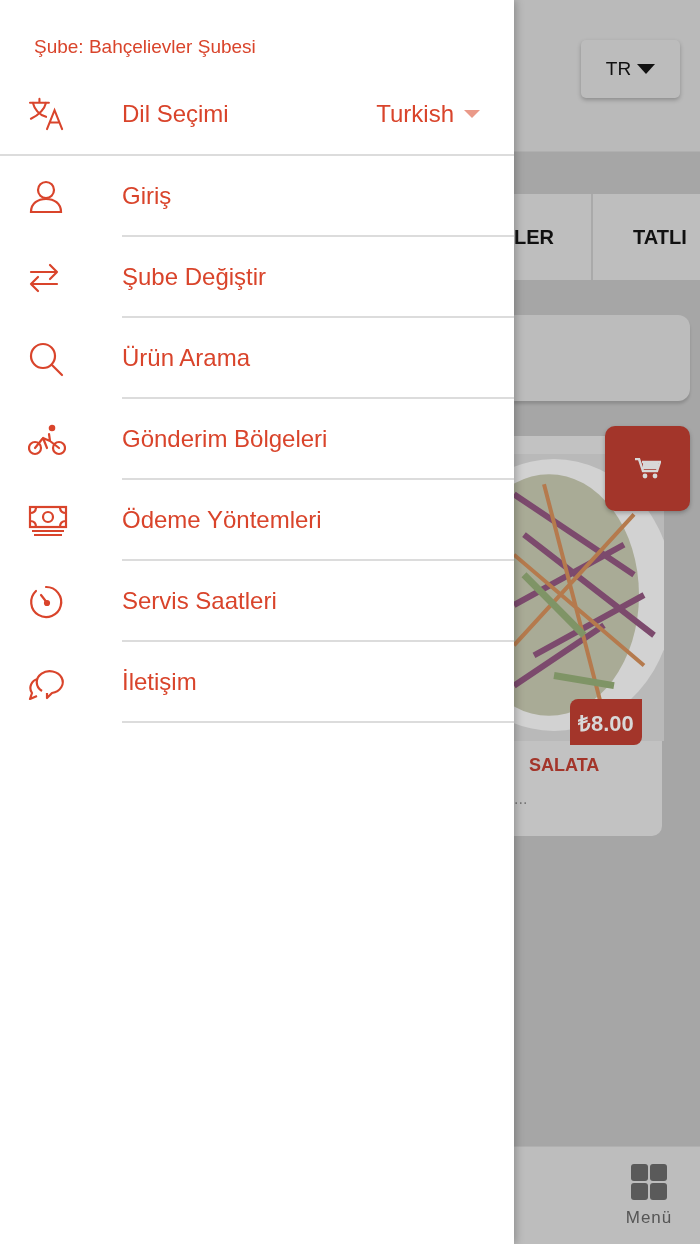 The width and height of the screenshot is (700, 1244). What do you see at coordinates (564, 765) in the screenshot?
I see `product-name: SALATA` at bounding box center [564, 765].